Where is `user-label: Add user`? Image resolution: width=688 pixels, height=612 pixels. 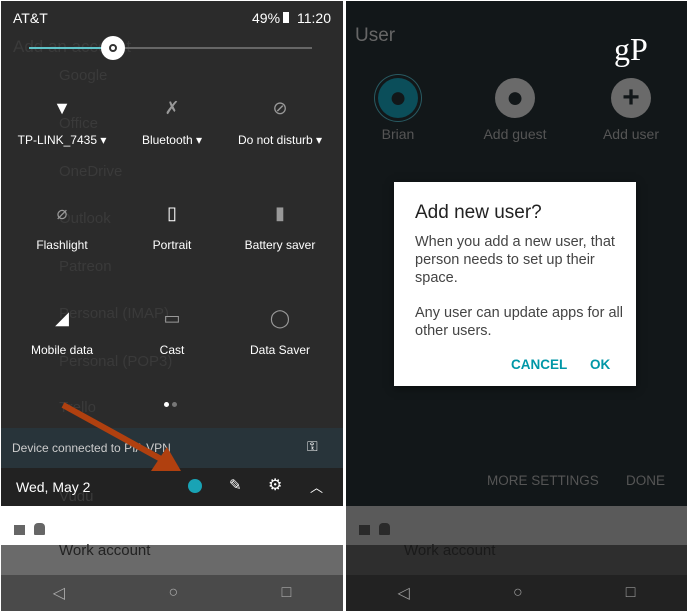 user-label: Add user is located at coordinates (631, 134).